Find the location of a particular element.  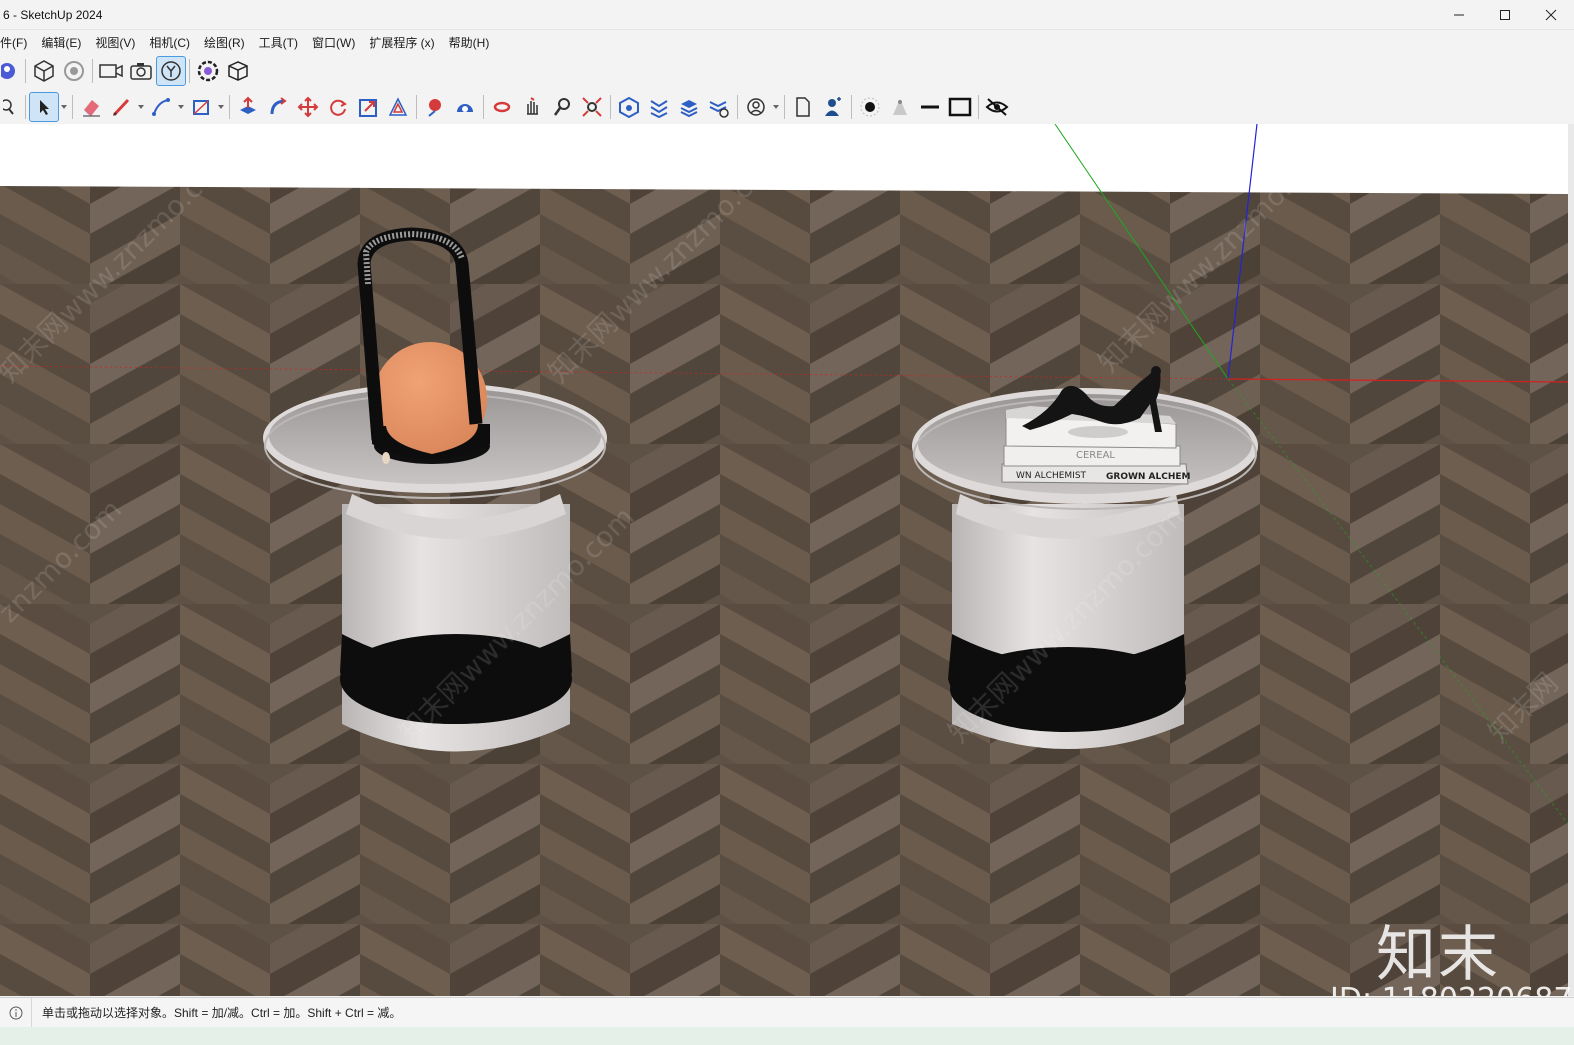

menu-help: 帮助(H) is located at coordinates (469, 42).